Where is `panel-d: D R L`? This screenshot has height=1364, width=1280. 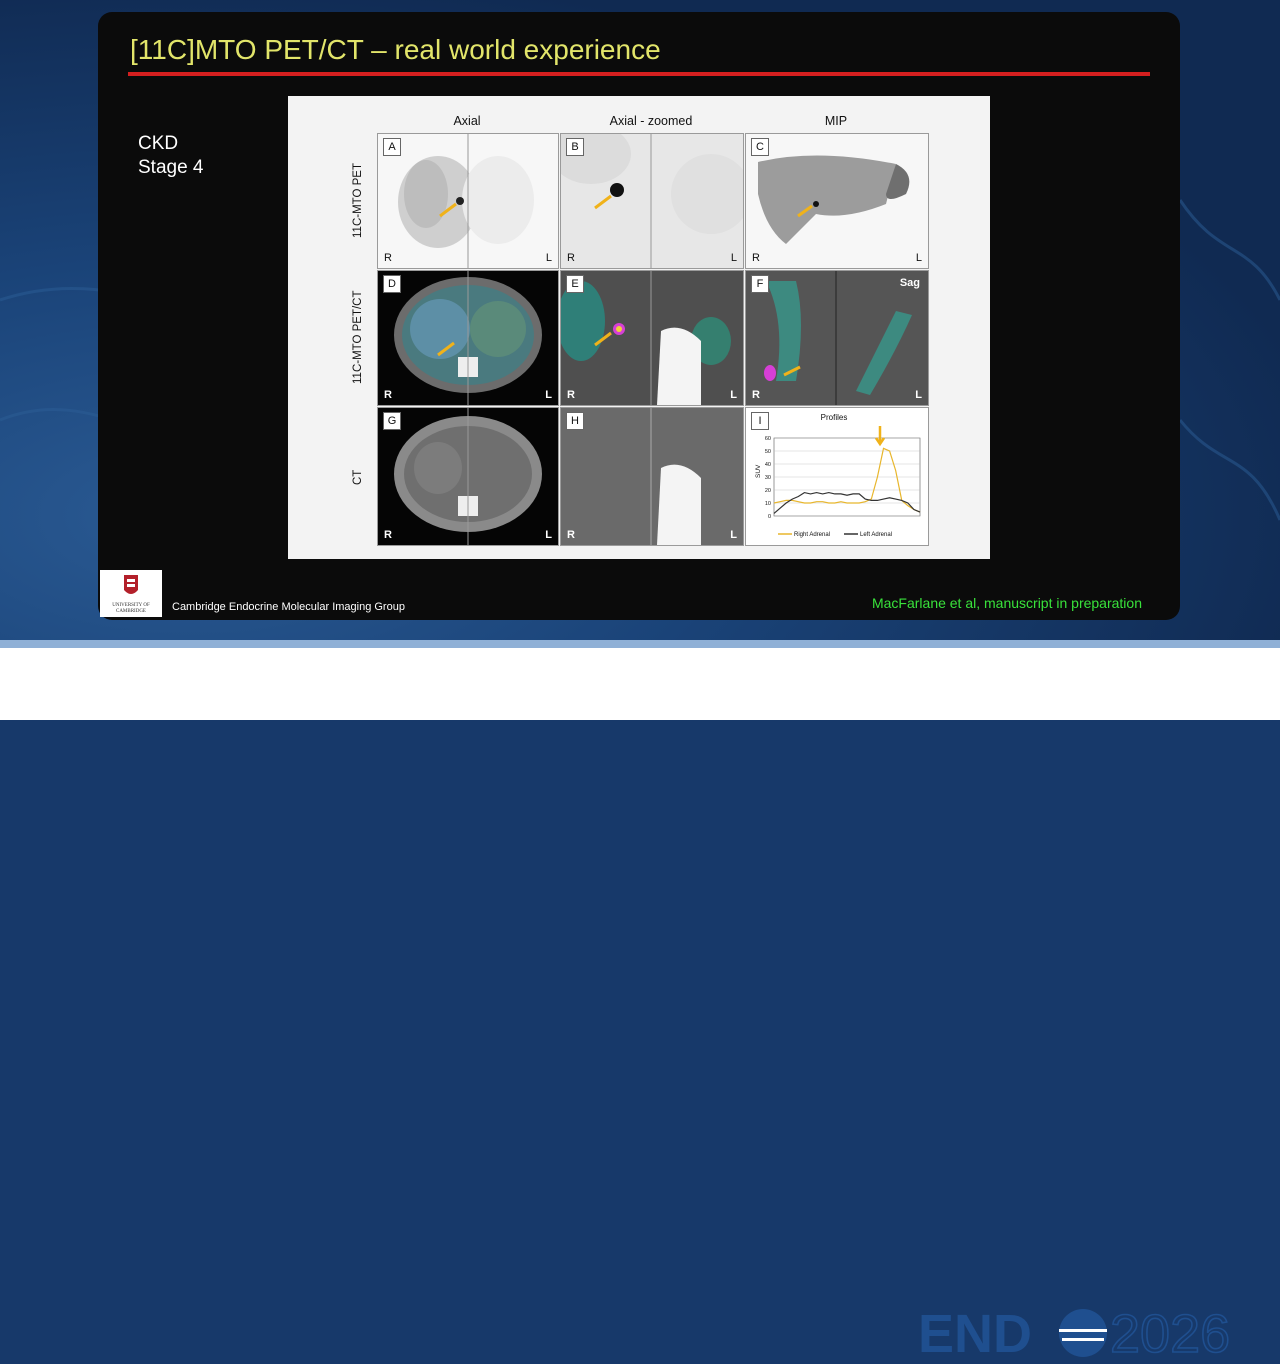 panel-d: D R L is located at coordinates (468, 338).